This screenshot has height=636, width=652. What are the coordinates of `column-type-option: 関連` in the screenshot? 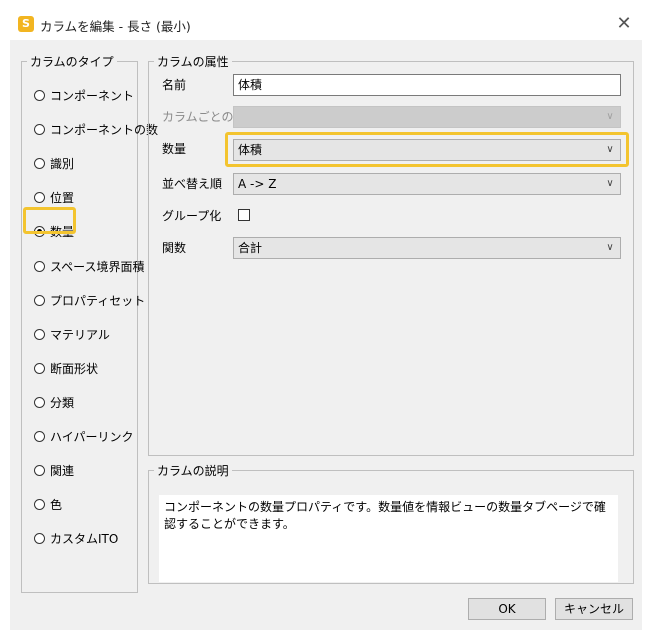 It's located at (54, 470).